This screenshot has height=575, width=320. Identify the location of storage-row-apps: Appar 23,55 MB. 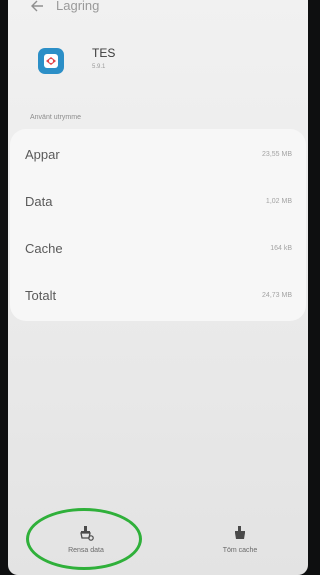
(158, 155).